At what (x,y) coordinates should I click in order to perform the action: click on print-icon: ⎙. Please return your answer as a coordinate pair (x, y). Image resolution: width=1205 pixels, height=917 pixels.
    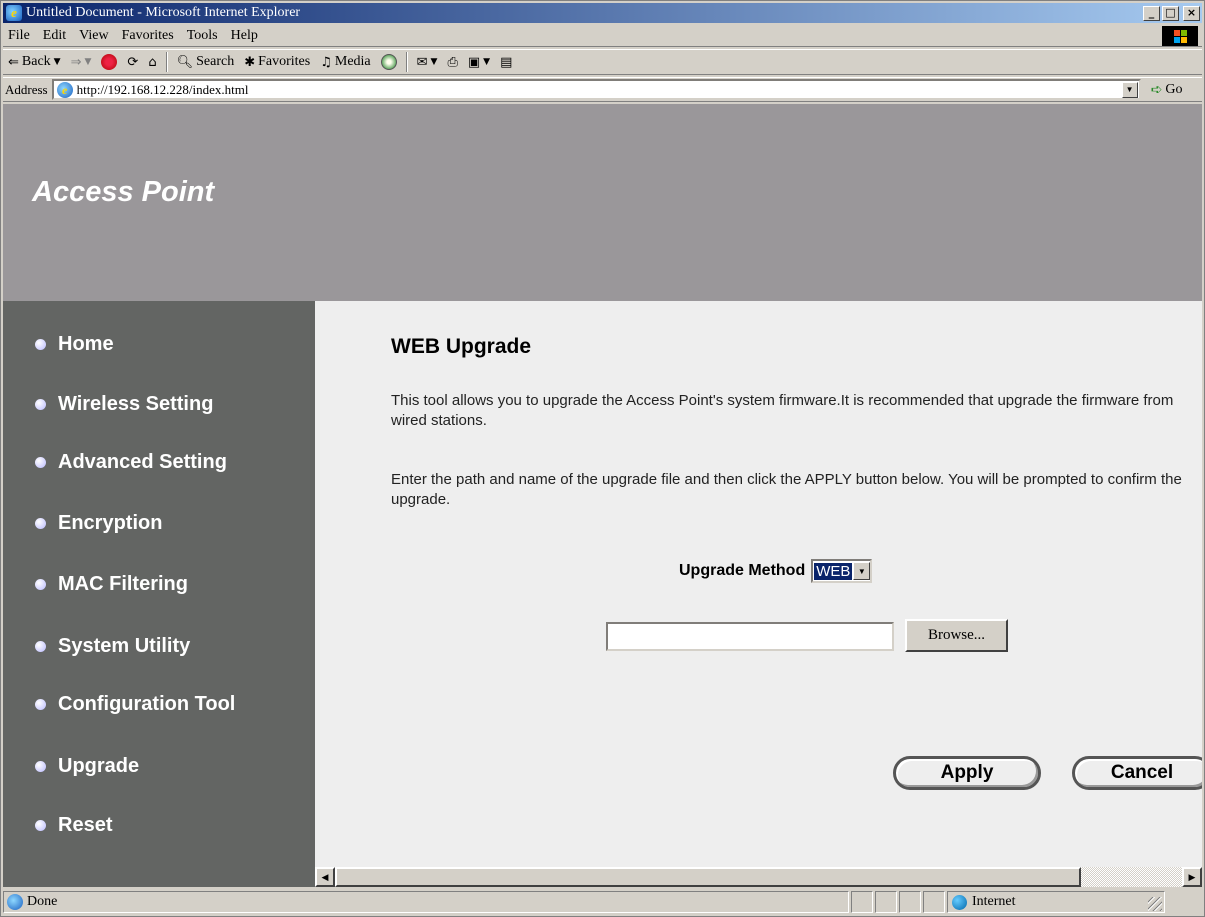
    Looking at the image, I should click on (452, 62).